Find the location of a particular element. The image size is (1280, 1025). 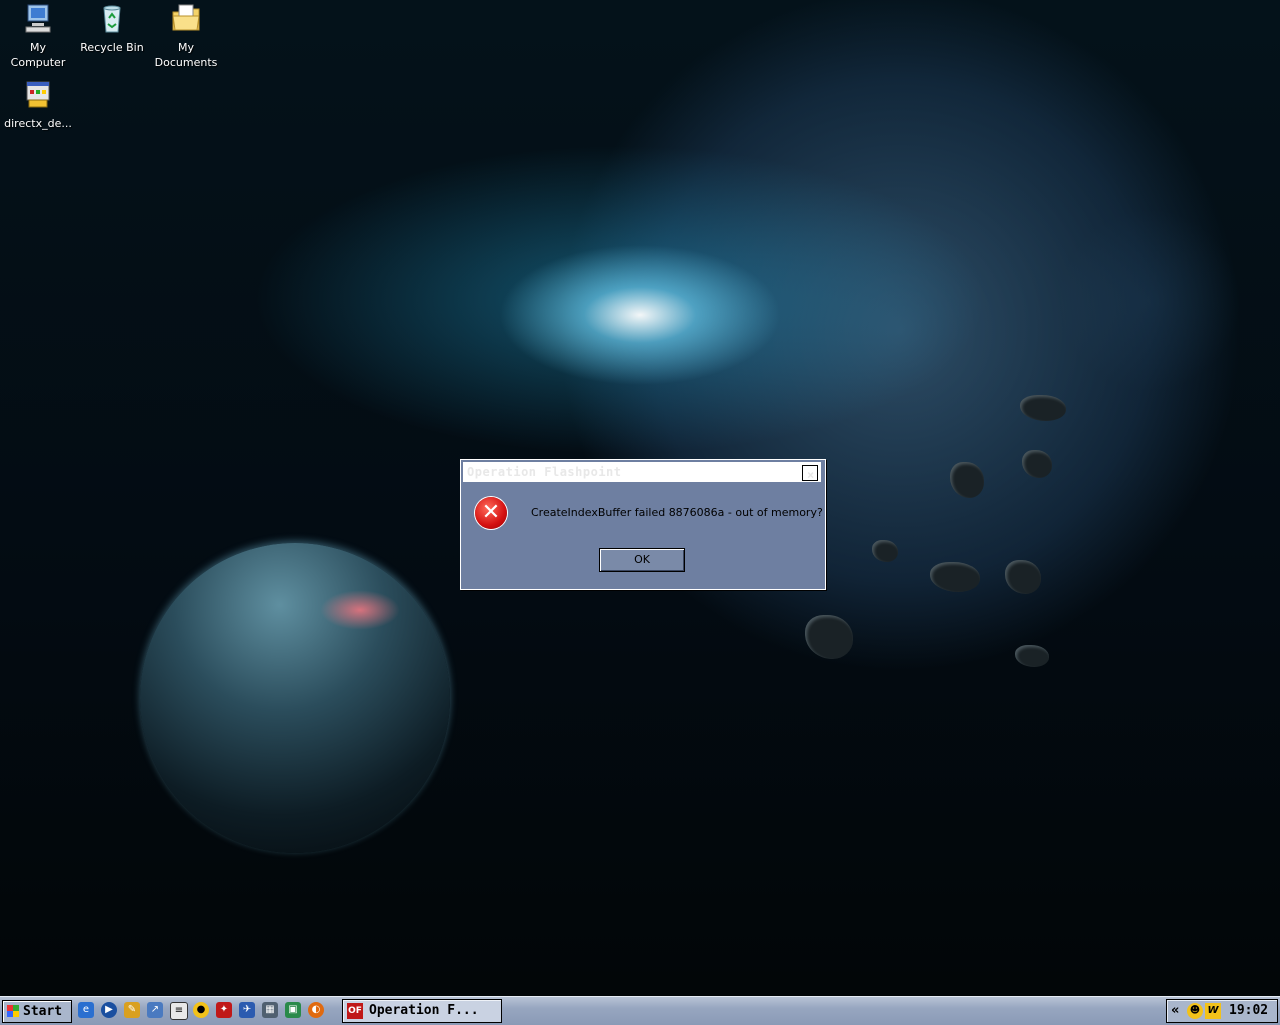

close-button: × is located at coordinates (810, 473).